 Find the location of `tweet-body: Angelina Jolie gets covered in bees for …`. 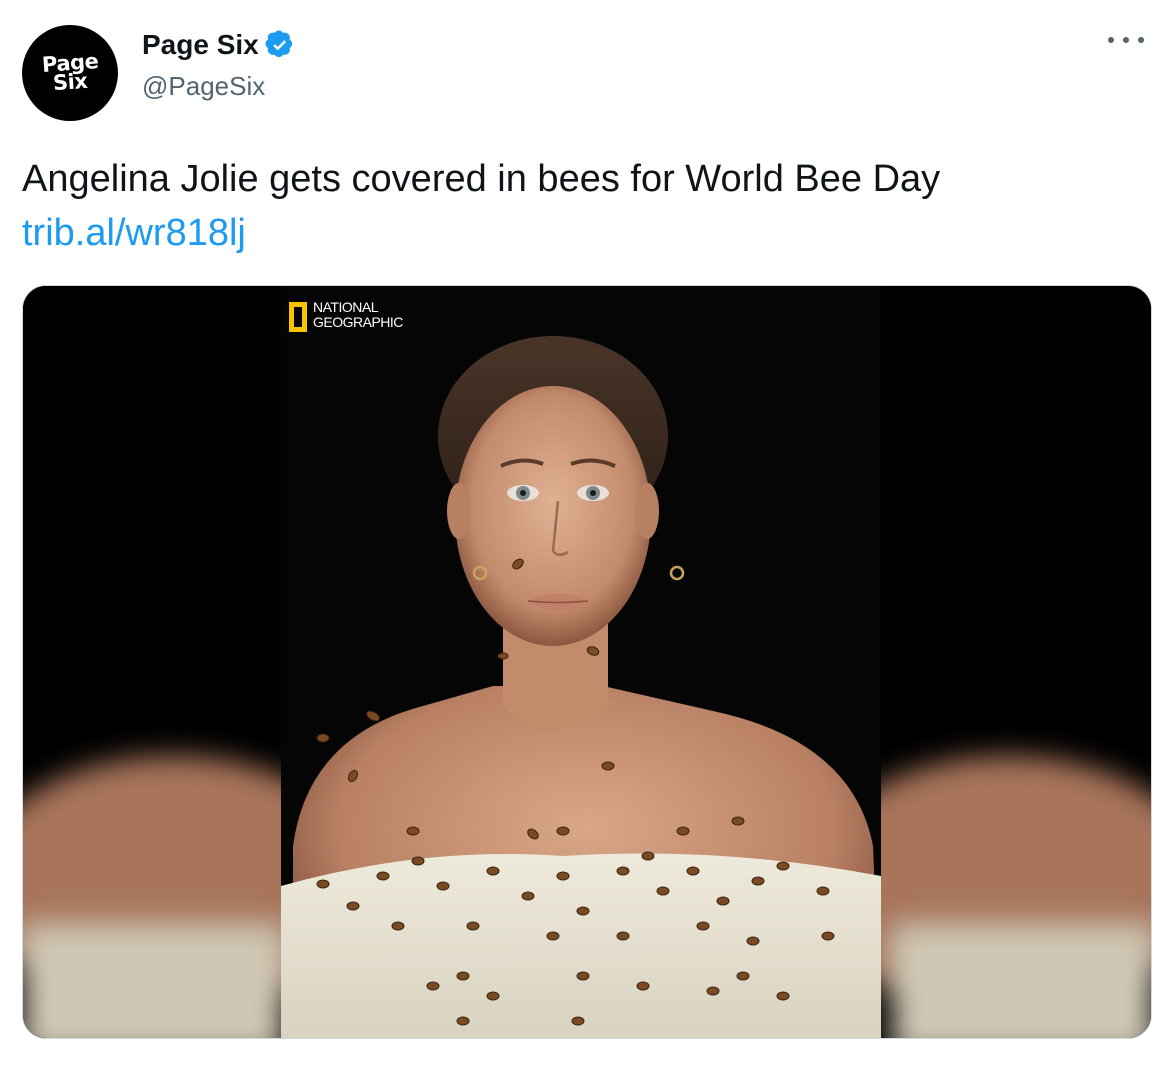

tweet-body: Angelina Jolie gets covered in bees for … is located at coordinates (481, 179).